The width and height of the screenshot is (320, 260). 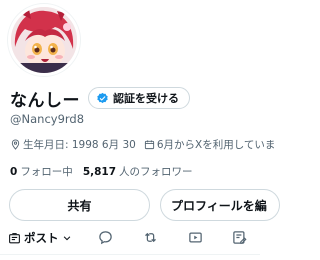 I want to click on joined-text: 6月からXを利用していま, so click(x=216, y=145).